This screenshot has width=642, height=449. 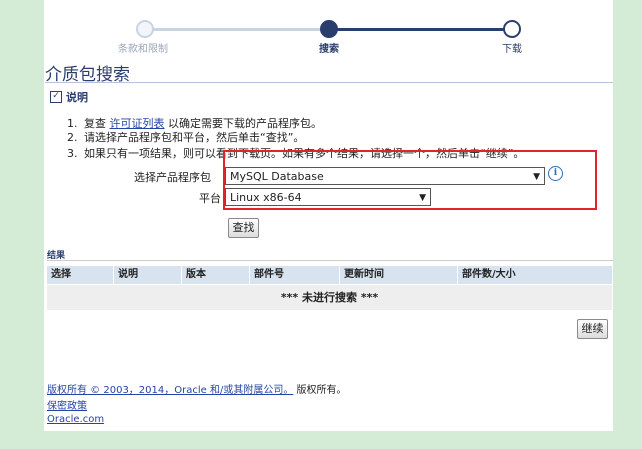 I want to click on train-step-label-terms: 条款和限制, so click(x=143, y=47).